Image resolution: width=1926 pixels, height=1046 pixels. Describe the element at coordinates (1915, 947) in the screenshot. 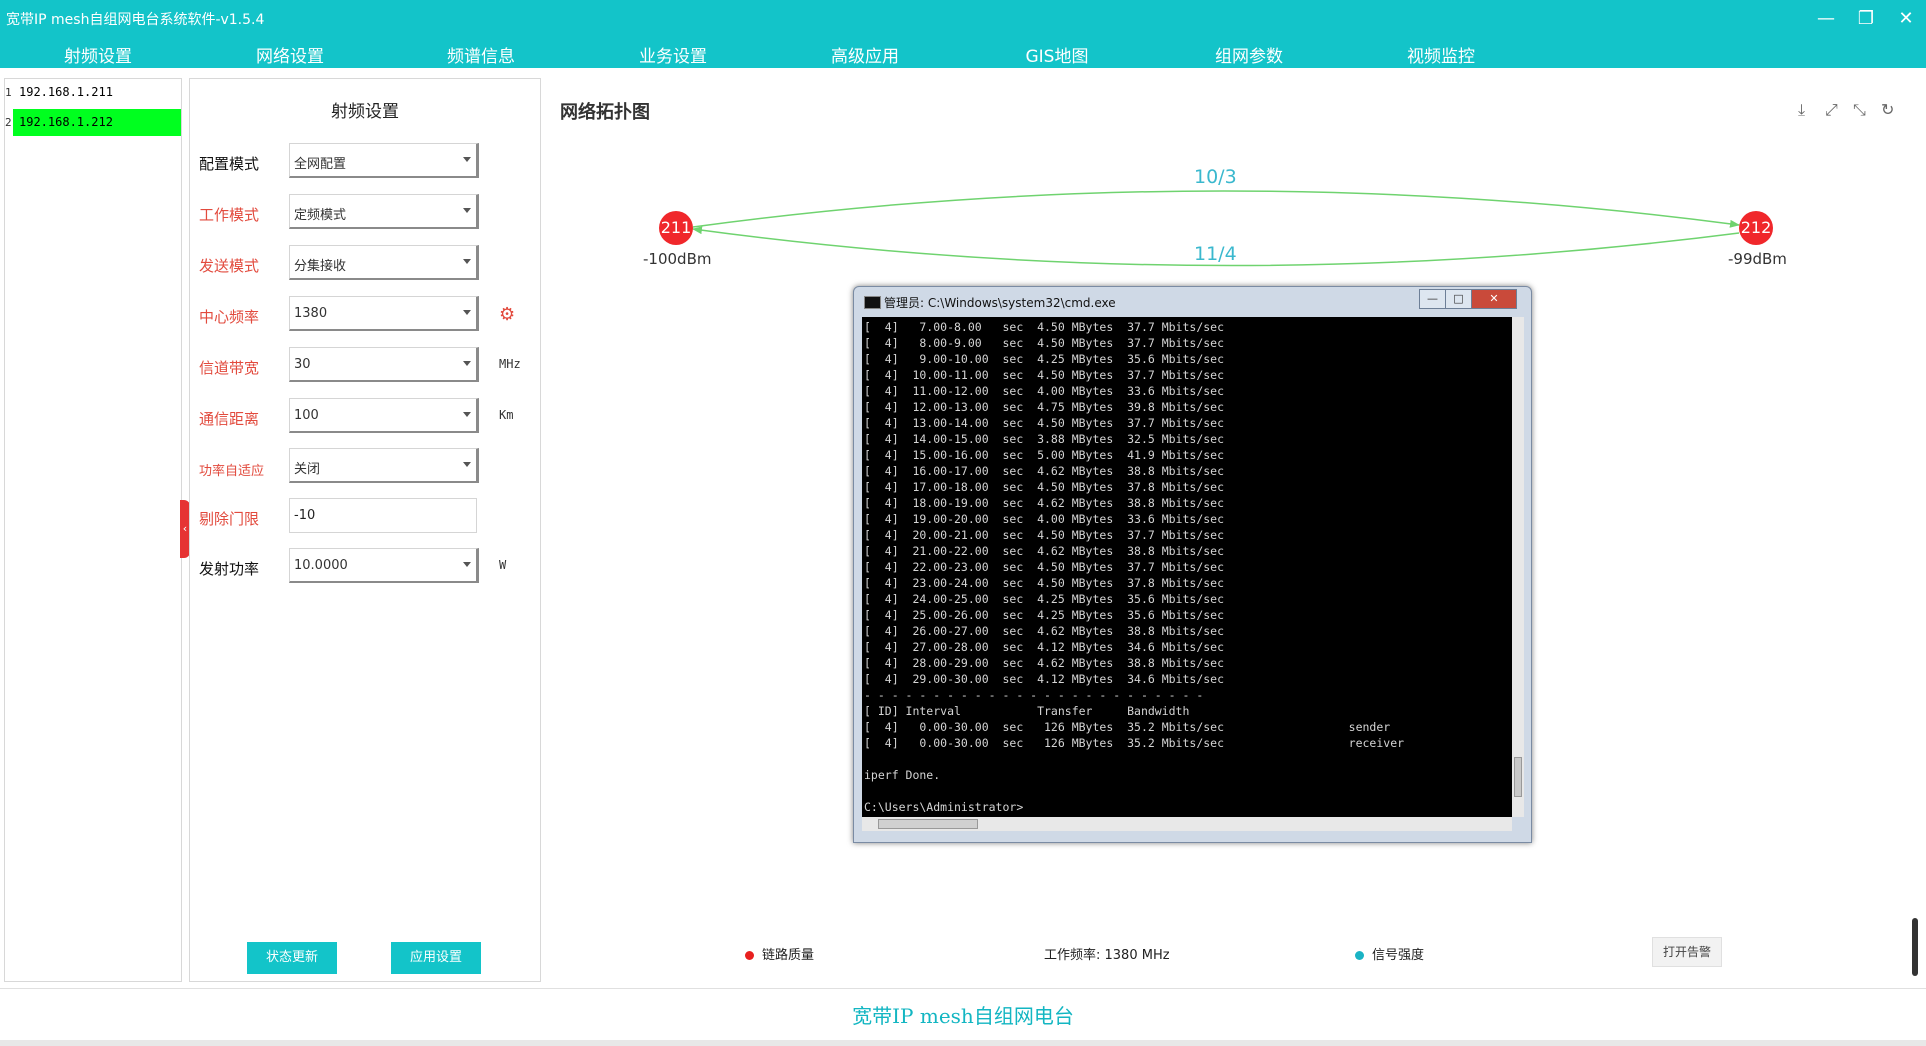

I see `page-scrollbar` at that location.